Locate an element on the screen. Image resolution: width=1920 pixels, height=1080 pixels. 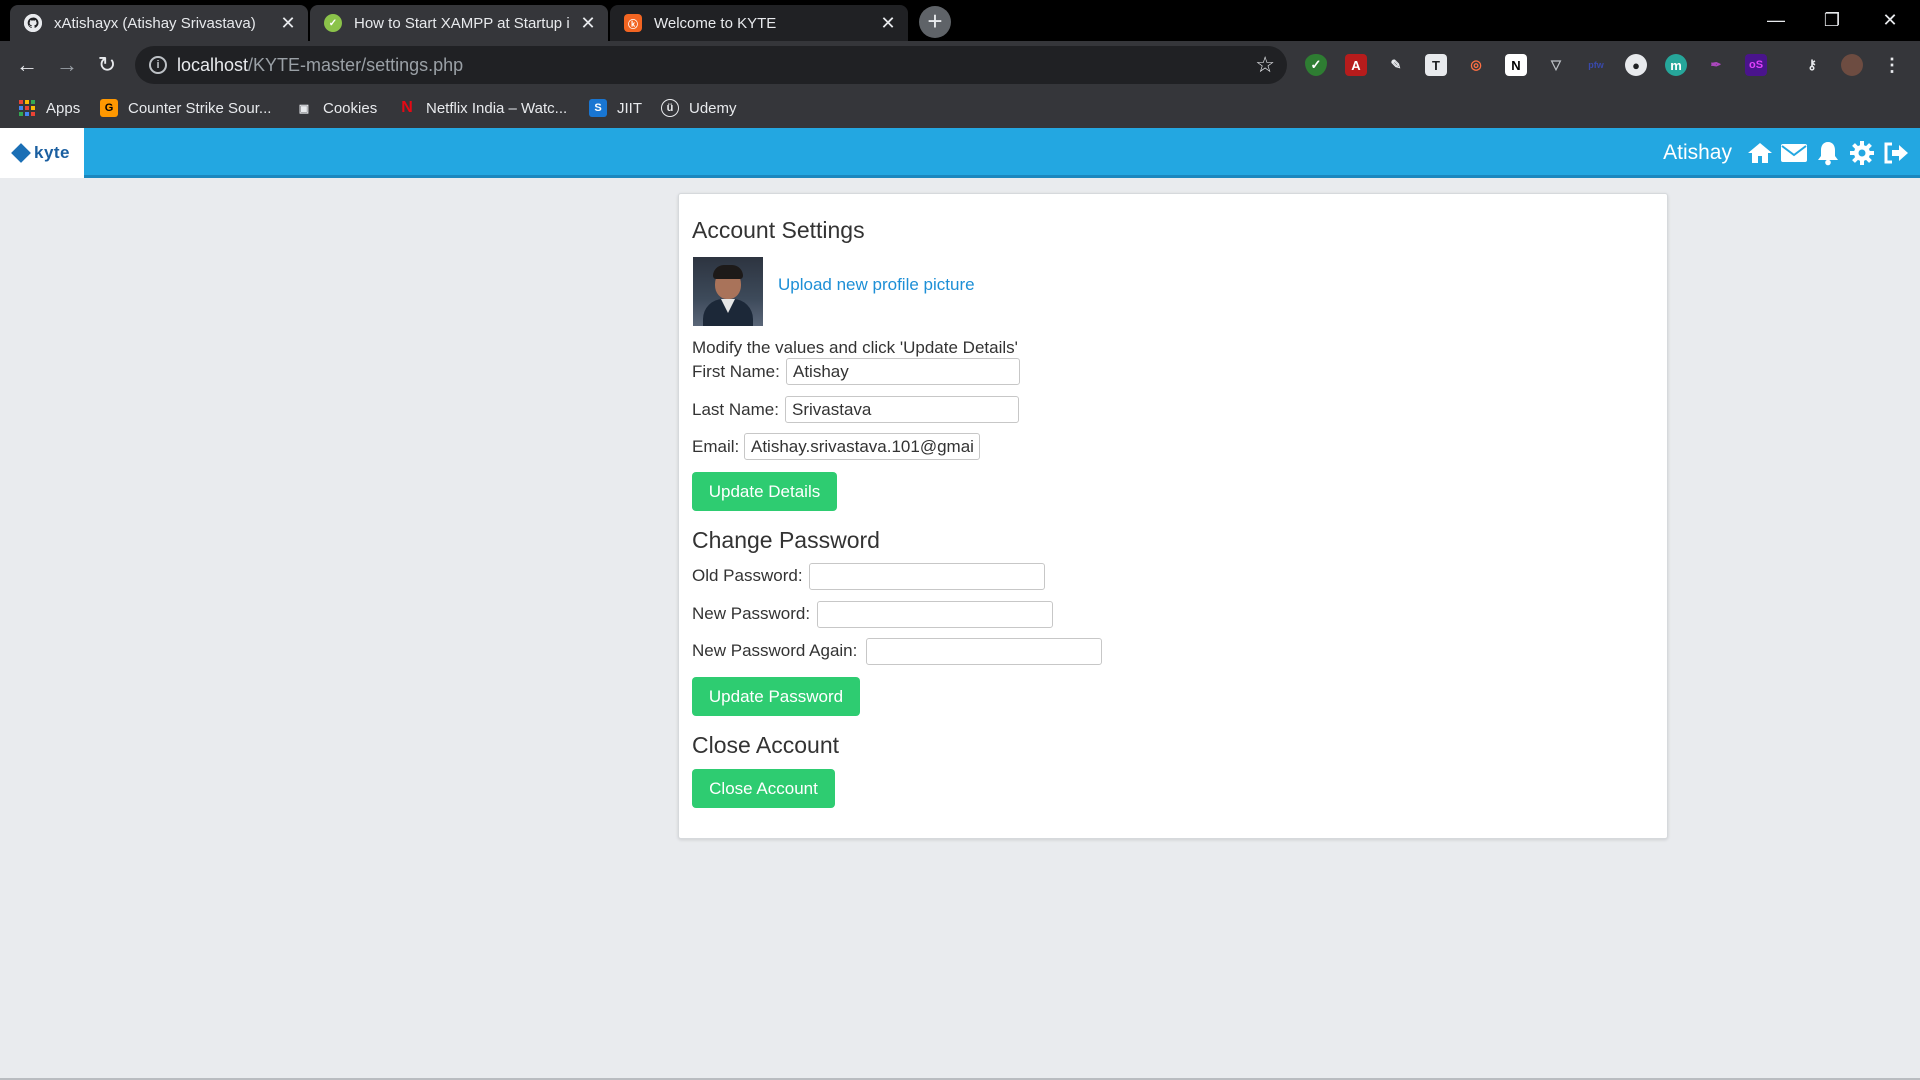
bookmark-label: Cookies is located at coordinates (350, 108).